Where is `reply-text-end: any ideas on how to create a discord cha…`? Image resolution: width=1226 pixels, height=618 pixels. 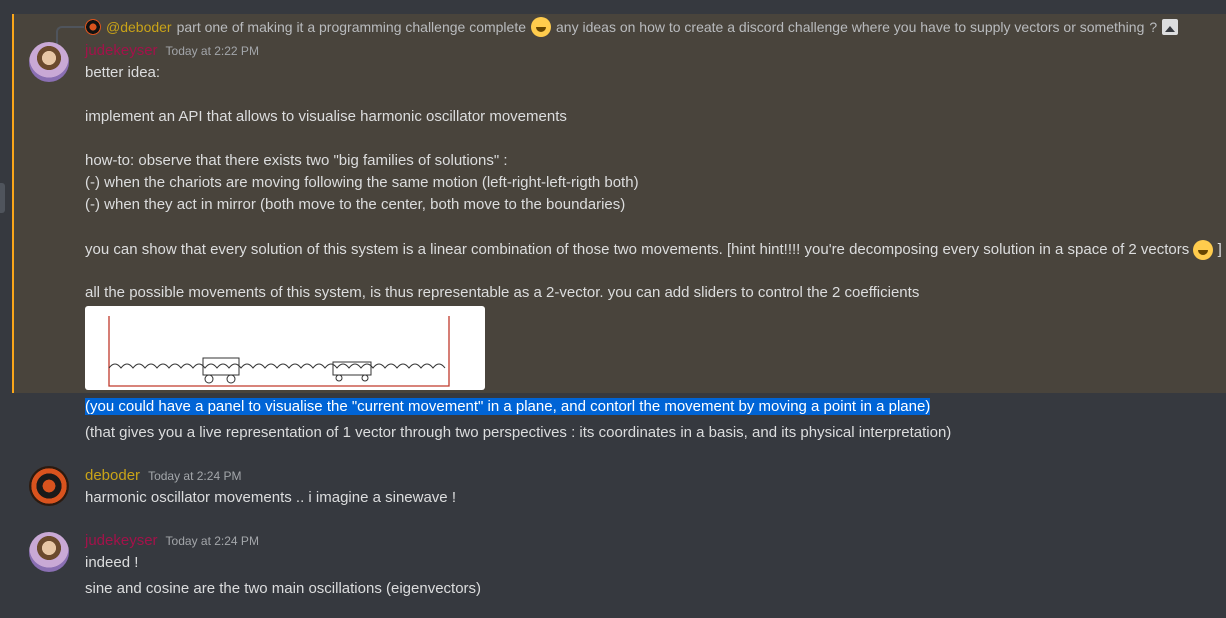
reply-text-end: any ideas on how to create a discord cha… is located at coordinates (850, 27).